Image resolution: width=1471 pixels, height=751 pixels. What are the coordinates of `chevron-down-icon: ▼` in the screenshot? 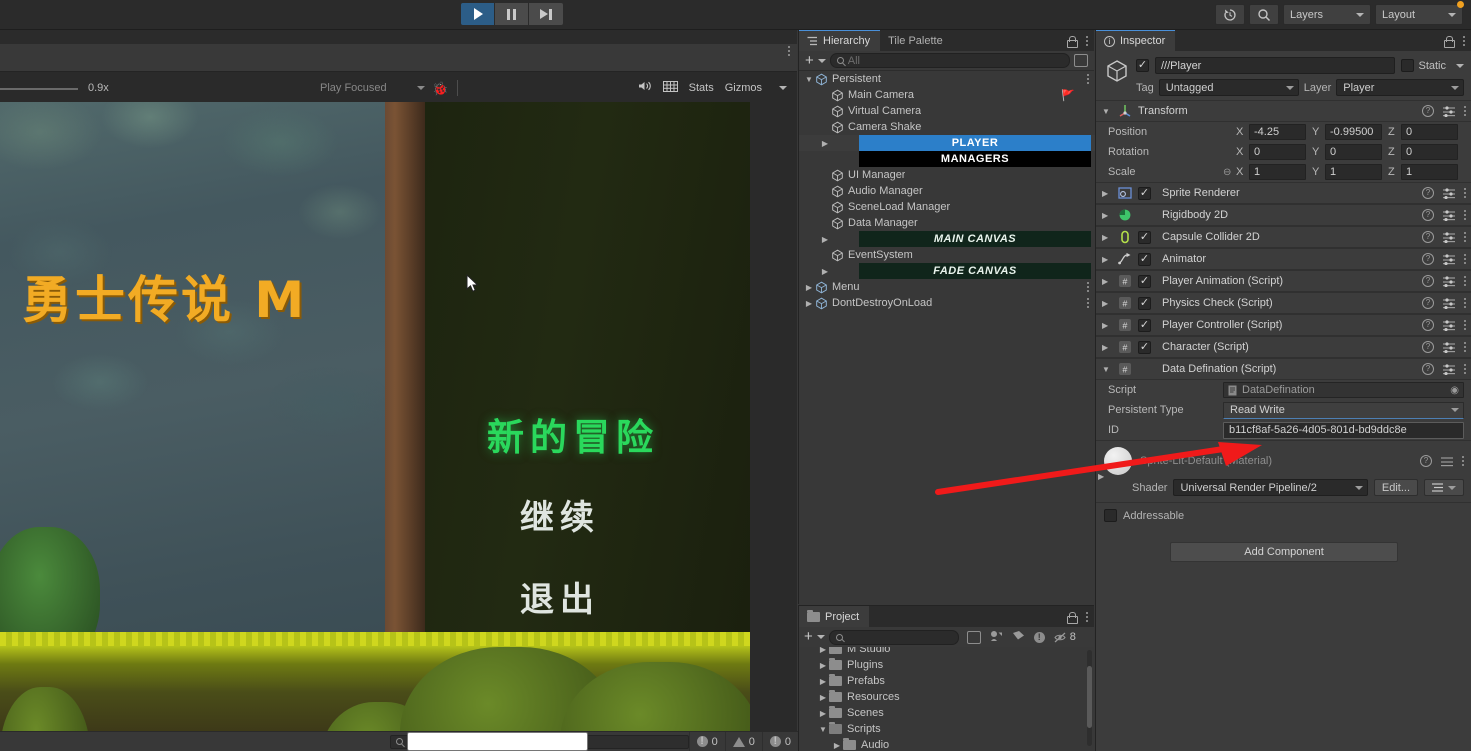 It's located at (809, 79).